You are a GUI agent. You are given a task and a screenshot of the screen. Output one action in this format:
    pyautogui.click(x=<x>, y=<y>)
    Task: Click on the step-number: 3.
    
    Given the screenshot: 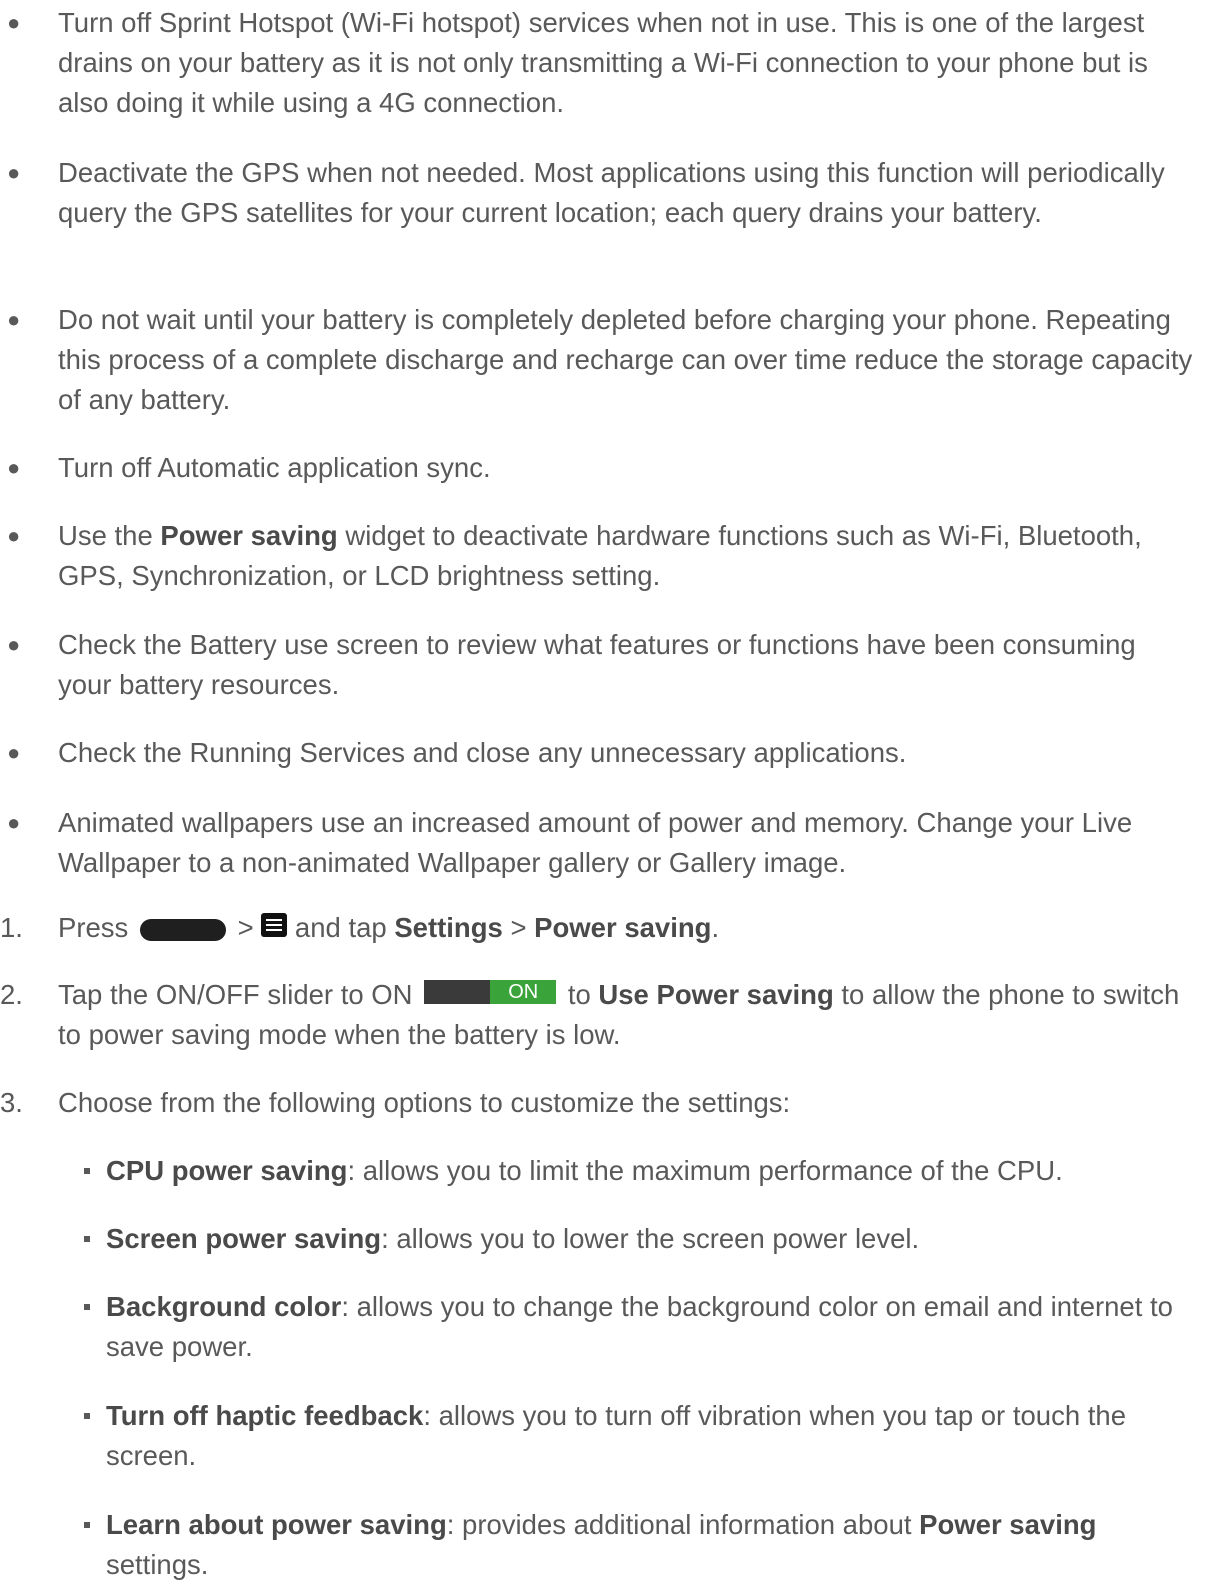 What is the action you would take?
    pyautogui.click(x=11, y=1102)
    